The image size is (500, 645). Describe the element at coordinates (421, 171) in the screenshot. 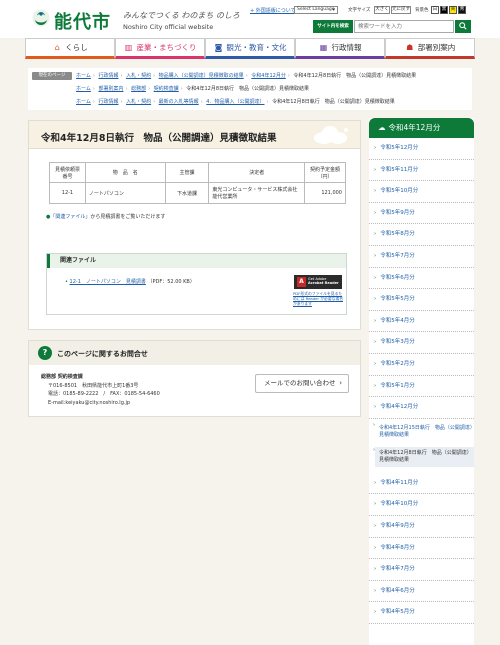

I see `sidebar-item: › 令和5年11月分` at that location.